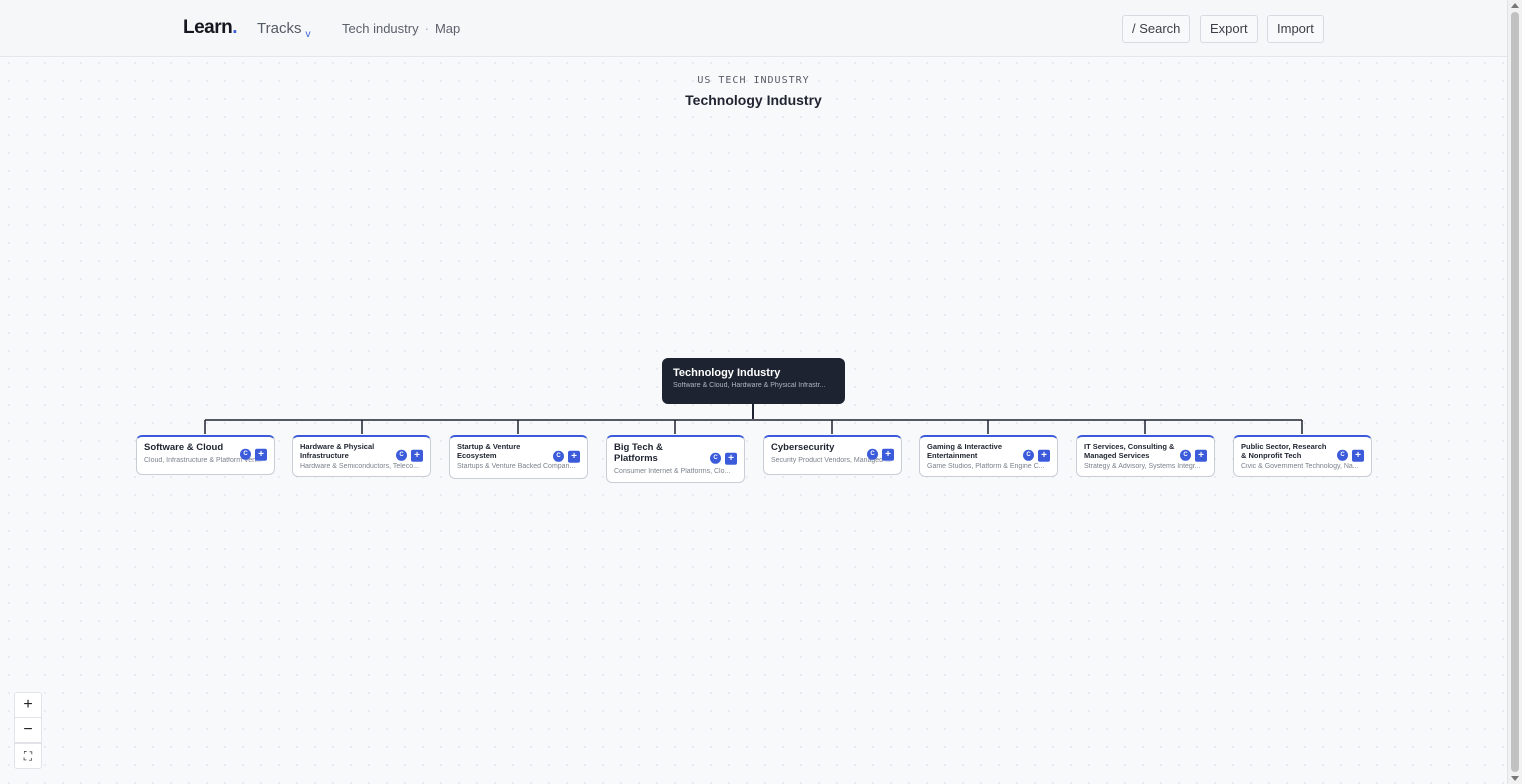 The image size is (1522, 784). I want to click on root-node-title: Technology Industry, so click(727, 373).